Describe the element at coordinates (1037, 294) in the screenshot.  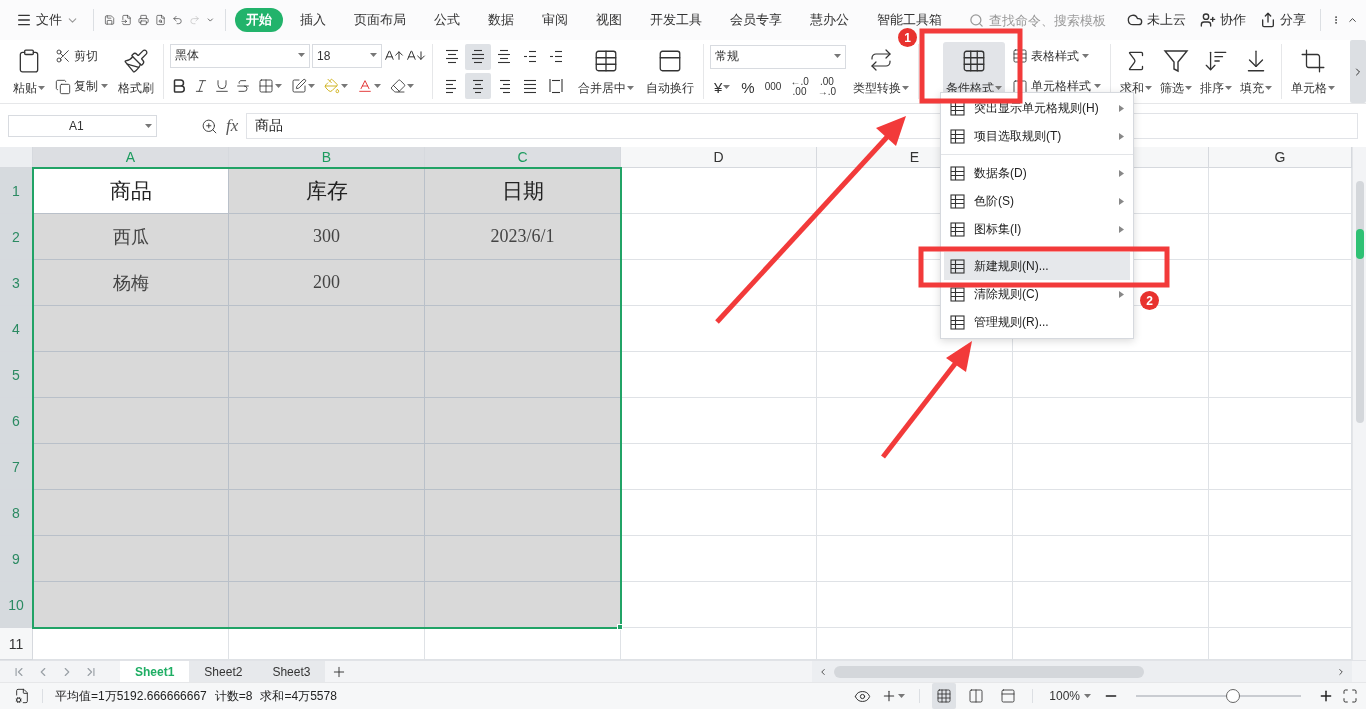
I see `menu-item: 清除规则(C)` at that location.